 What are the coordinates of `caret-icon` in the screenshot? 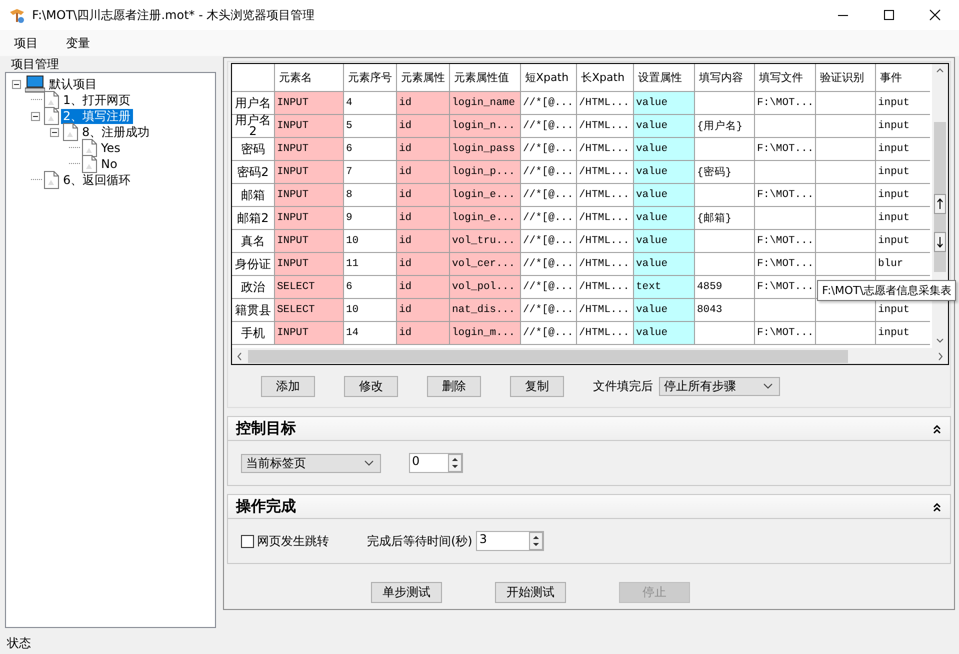 It's located at (369, 463).